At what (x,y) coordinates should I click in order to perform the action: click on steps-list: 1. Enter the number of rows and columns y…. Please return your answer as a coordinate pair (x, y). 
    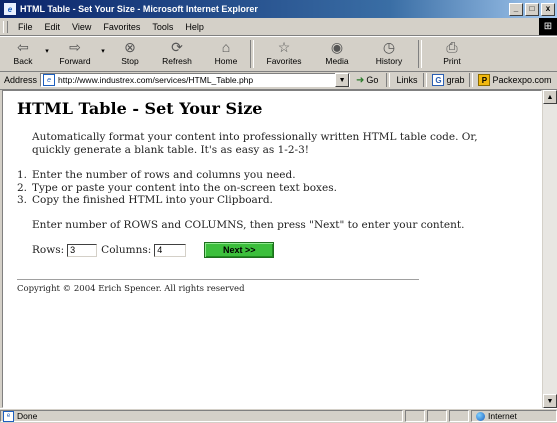
    Looking at the image, I should click on (177, 188).